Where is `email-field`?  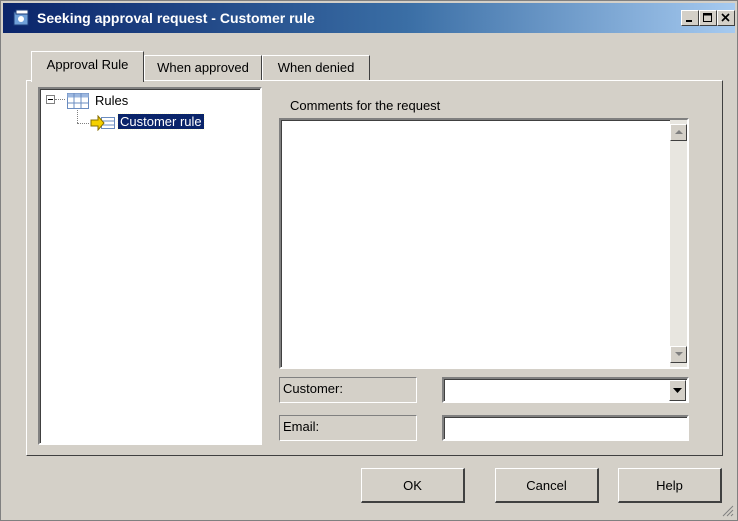 email-field is located at coordinates (565, 428).